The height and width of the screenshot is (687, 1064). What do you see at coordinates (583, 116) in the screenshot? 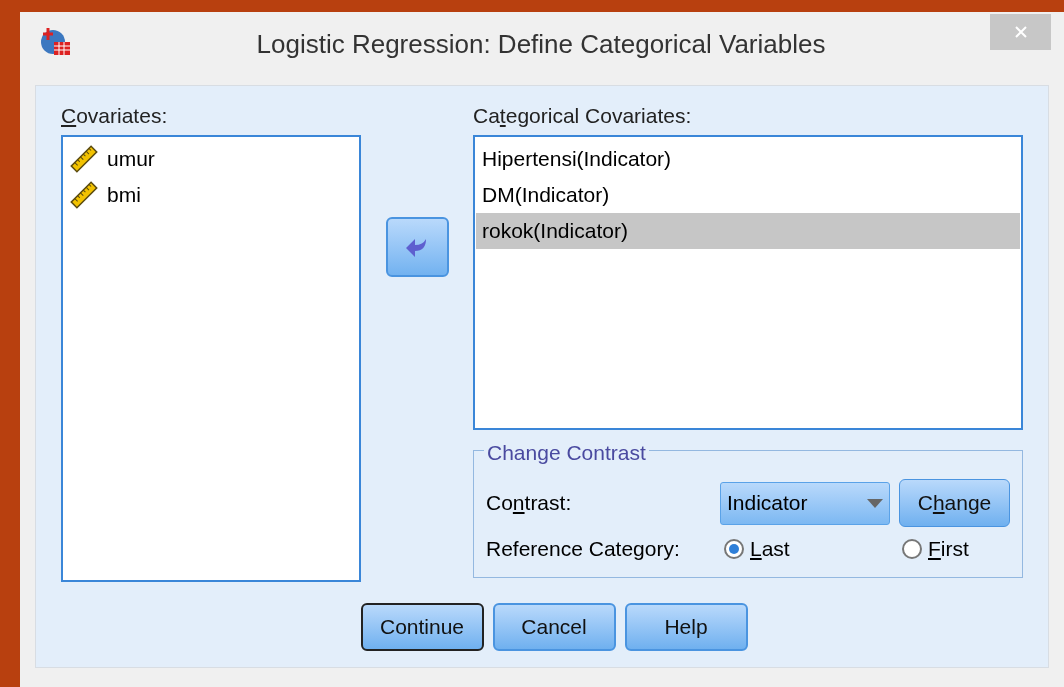
I see `list-label: Categorical Covariates:` at bounding box center [583, 116].